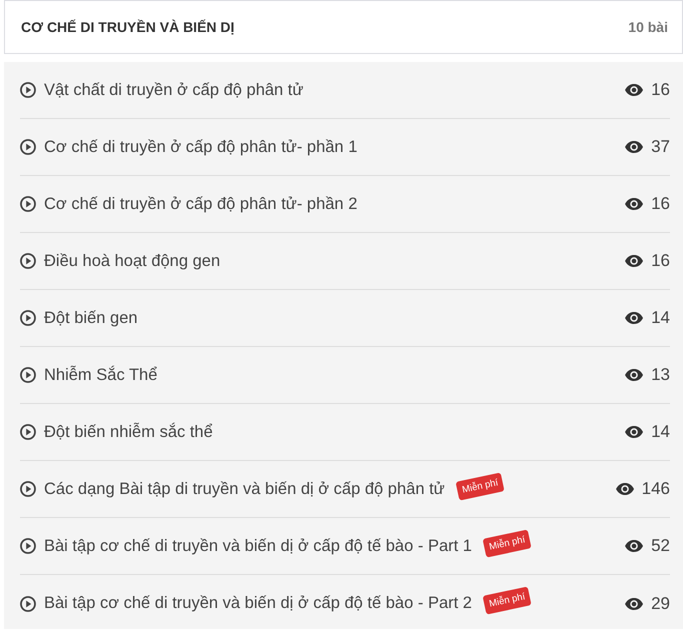 This screenshot has height=630, width=683. What do you see at coordinates (244, 489) in the screenshot?
I see `lesson-link: Các dạng Bài tập di truyền và biến dị ở cấp độ phân tử` at bounding box center [244, 489].